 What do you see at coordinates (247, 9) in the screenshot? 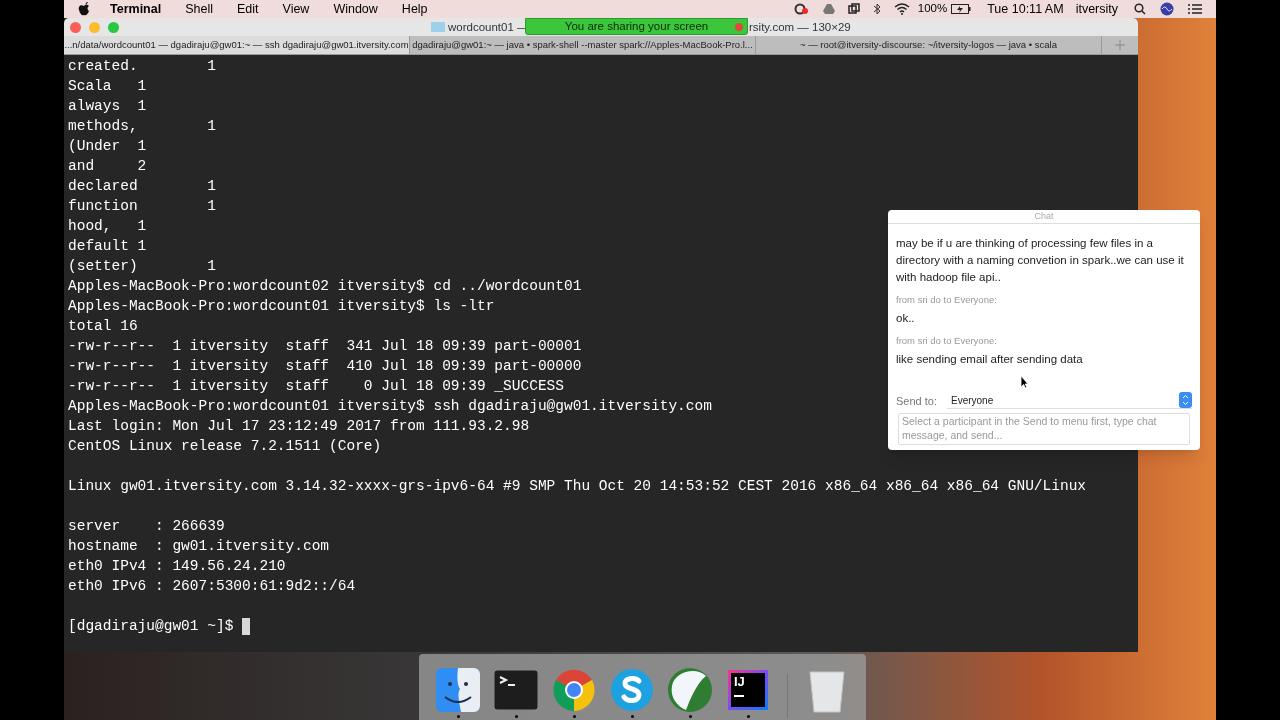
I see `menu-item: Edit` at bounding box center [247, 9].